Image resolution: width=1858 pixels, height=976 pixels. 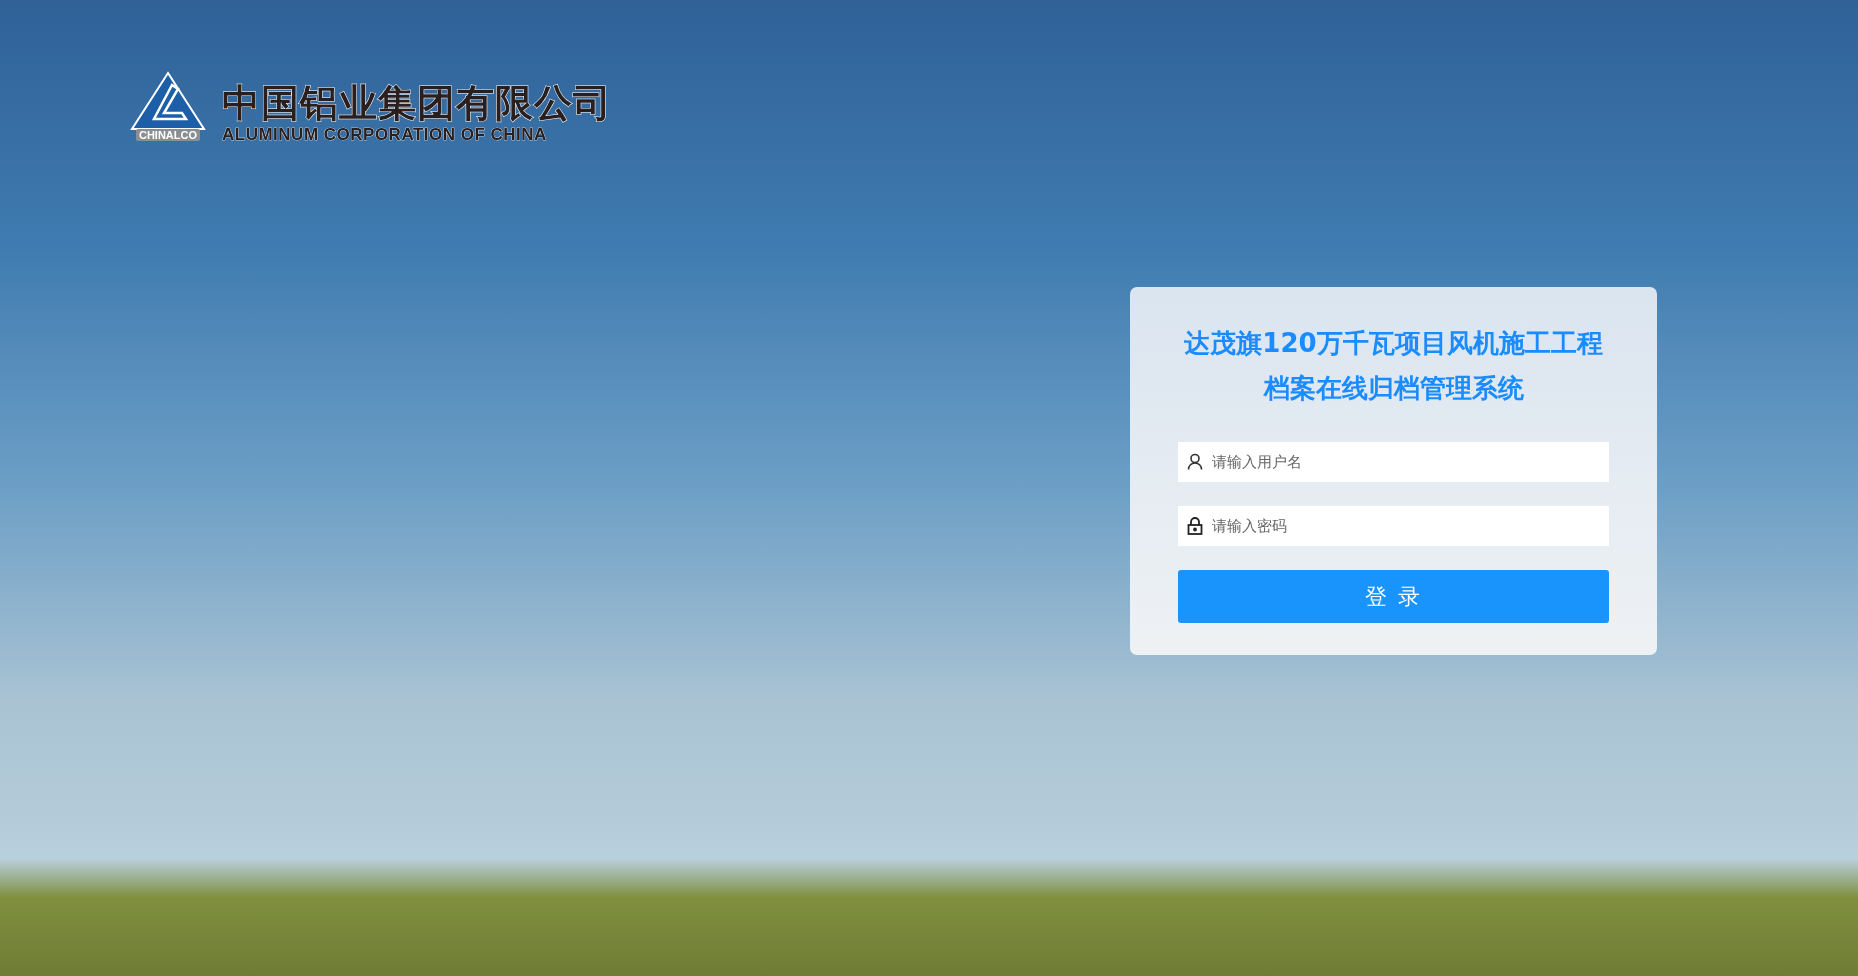 What do you see at coordinates (168, 101) in the screenshot?
I see `triangle-logo-icon` at bounding box center [168, 101].